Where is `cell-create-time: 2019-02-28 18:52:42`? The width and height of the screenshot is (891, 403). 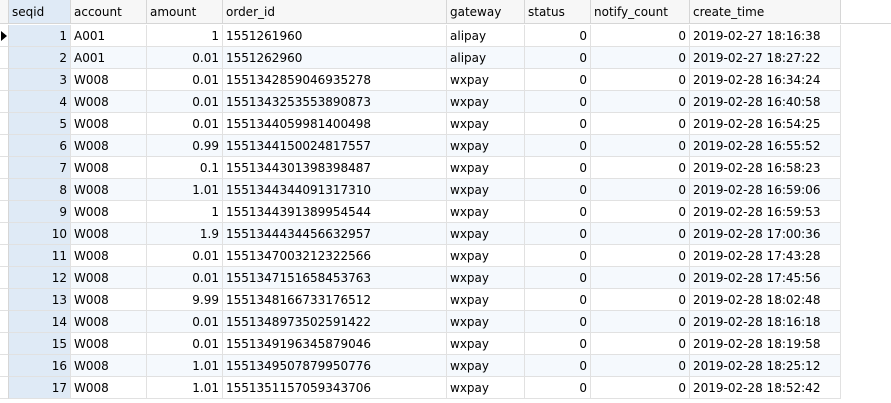 cell-create-time: 2019-02-28 18:52:42 is located at coordinates (765, 388).